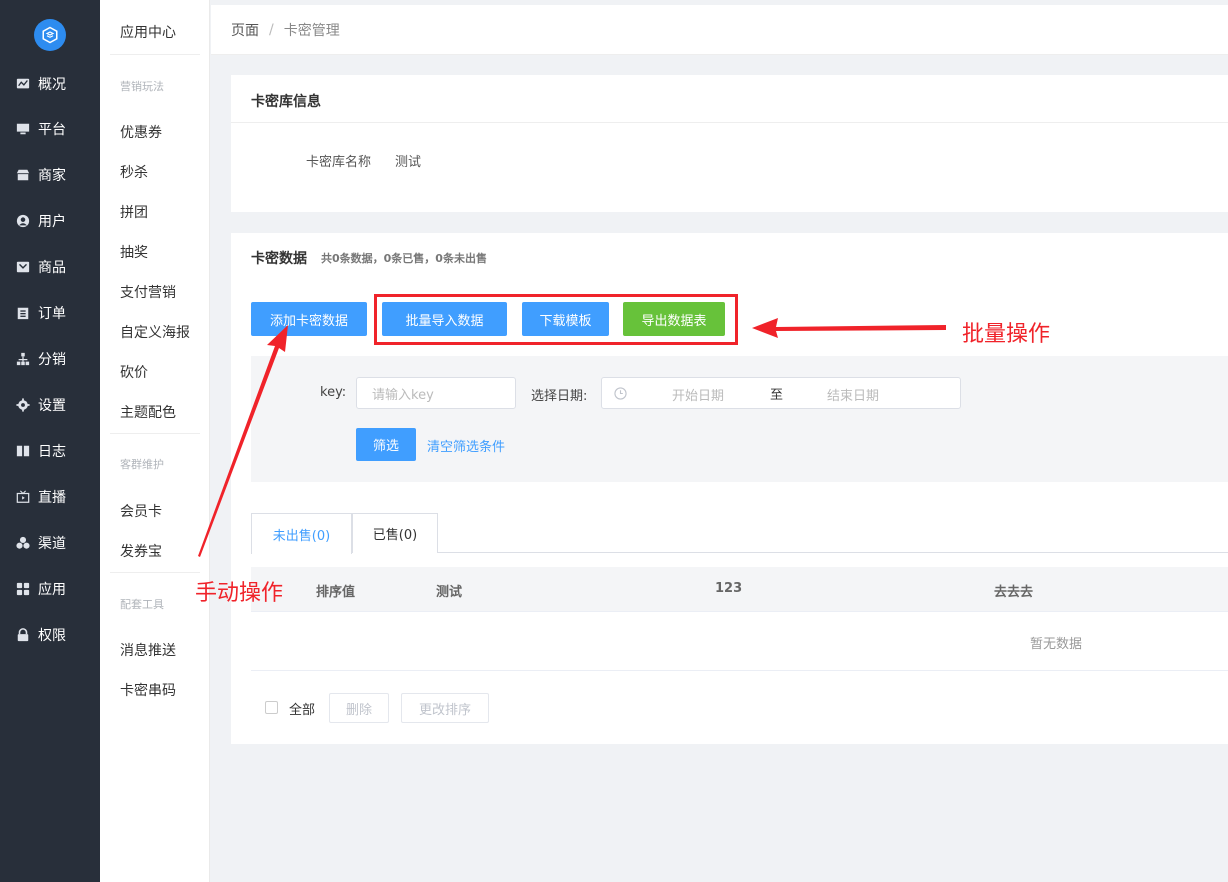  Describe the element at coordinates (436, 393) in the screenshot. I see `key-input: 请输入key` at that location.